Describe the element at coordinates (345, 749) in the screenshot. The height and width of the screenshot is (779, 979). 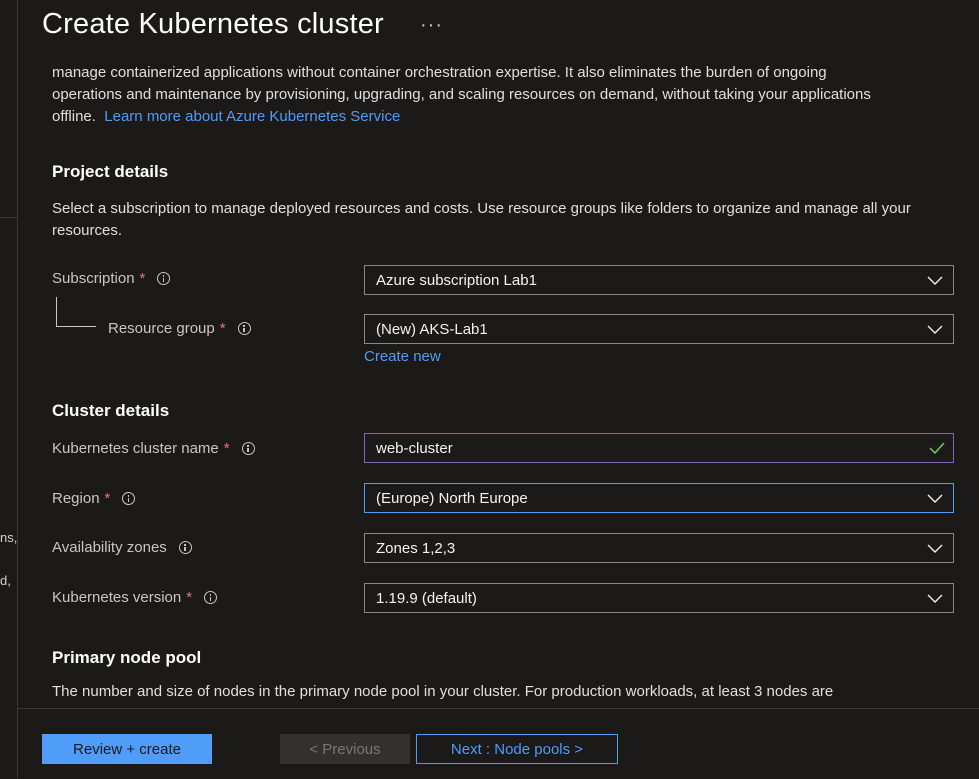
I see `previous-button: < Previous` at that location.